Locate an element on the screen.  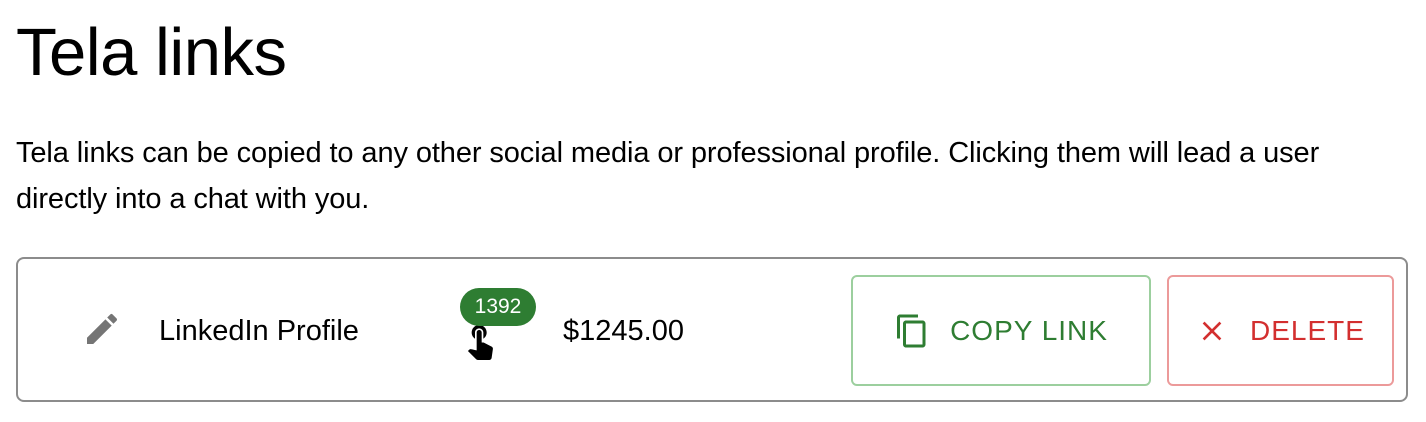
copy-icon is located at coordinates (912, 331).